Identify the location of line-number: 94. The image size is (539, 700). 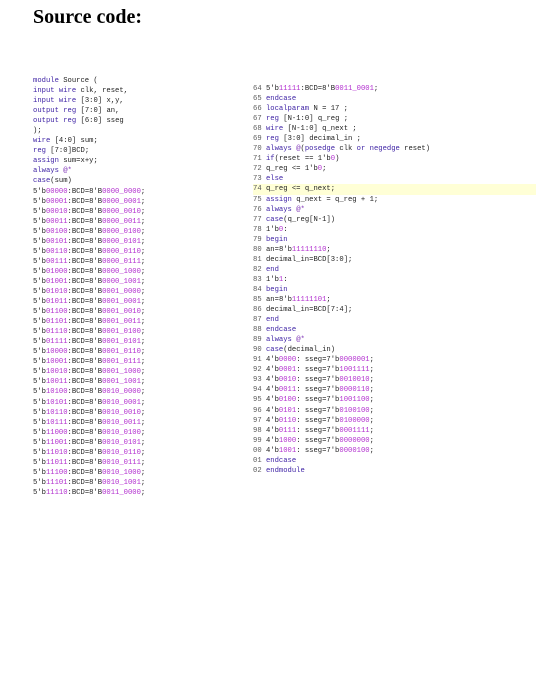
(257, 390).